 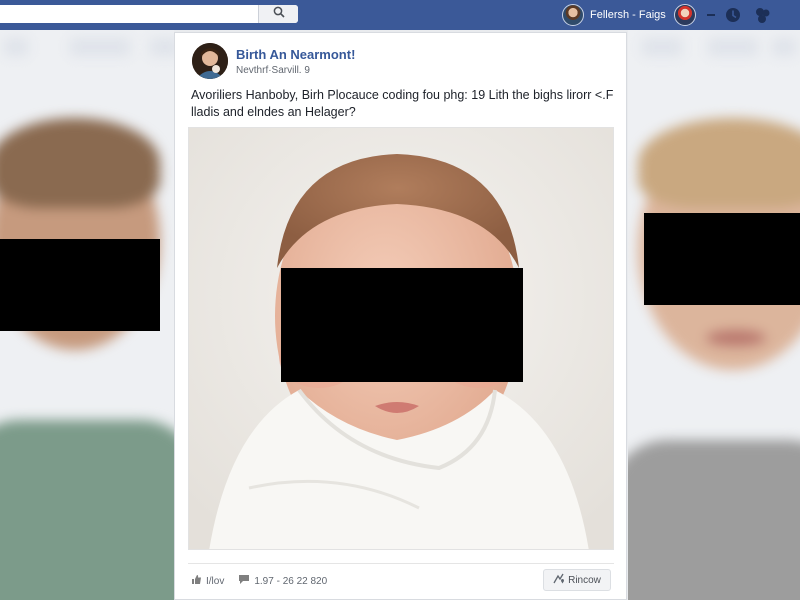 I want to click on search-input, so click(x=149, y=14).